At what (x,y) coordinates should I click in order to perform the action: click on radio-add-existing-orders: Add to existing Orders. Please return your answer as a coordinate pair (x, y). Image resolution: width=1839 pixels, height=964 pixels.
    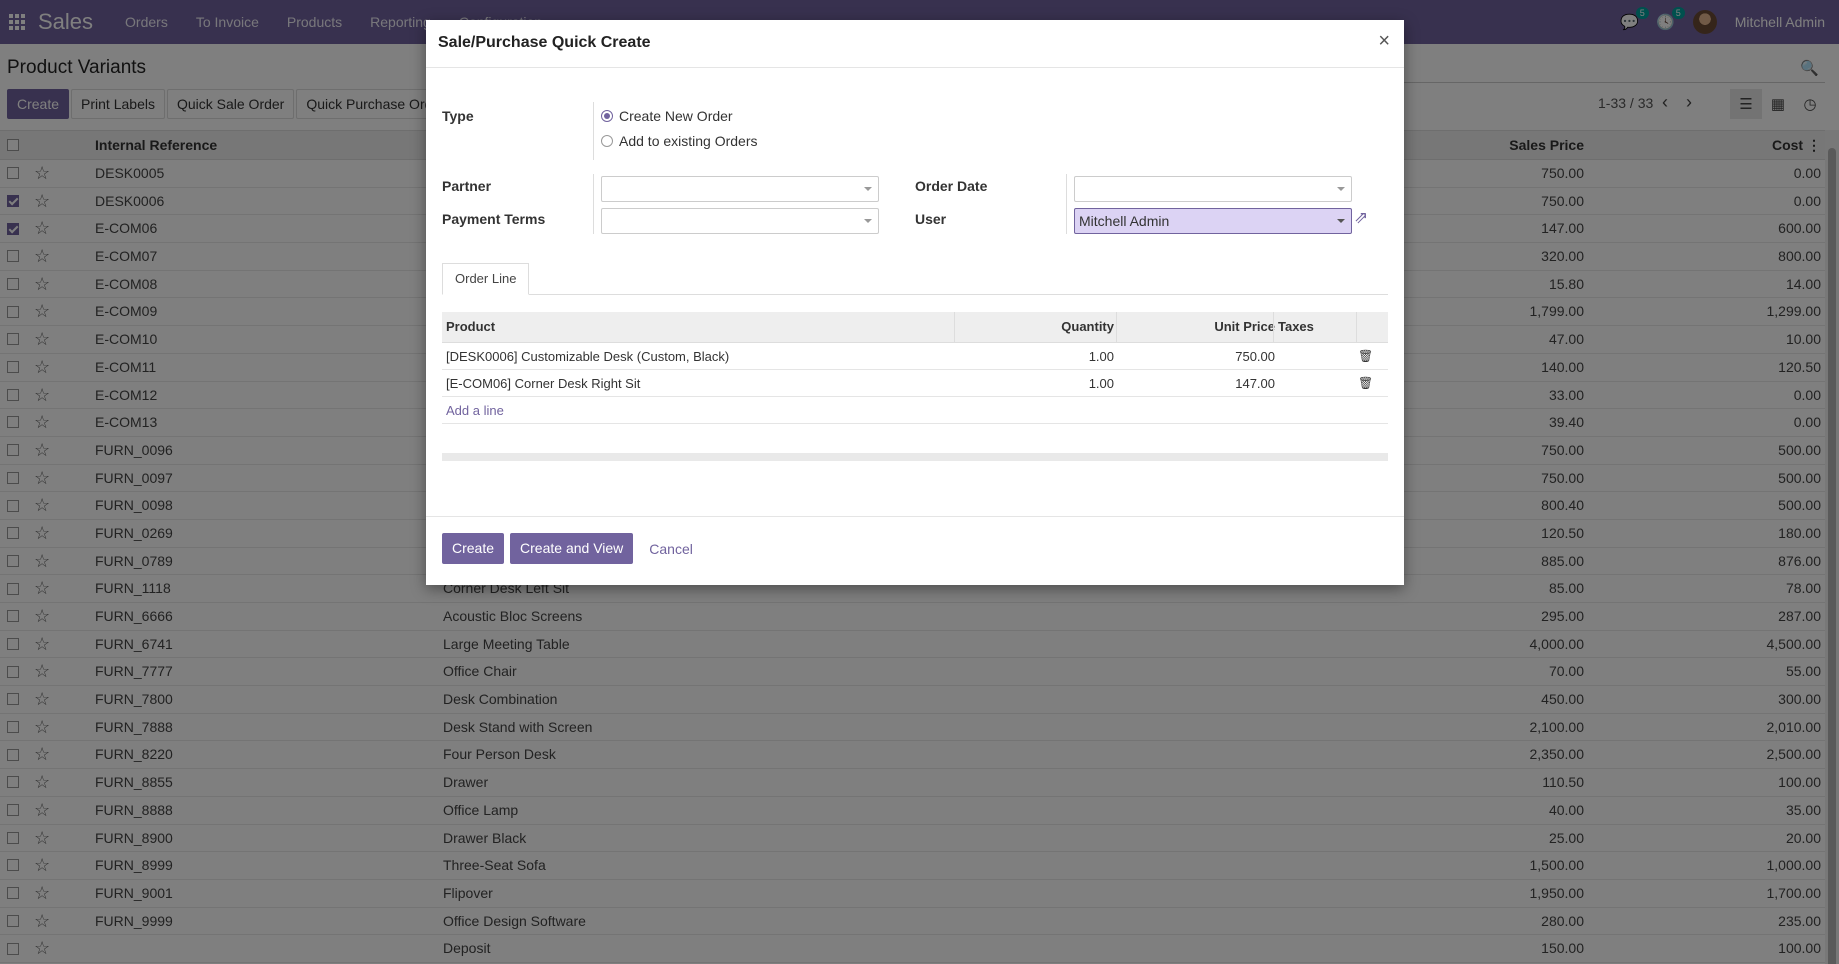
    Looking at the image, I should click on (679, 141).